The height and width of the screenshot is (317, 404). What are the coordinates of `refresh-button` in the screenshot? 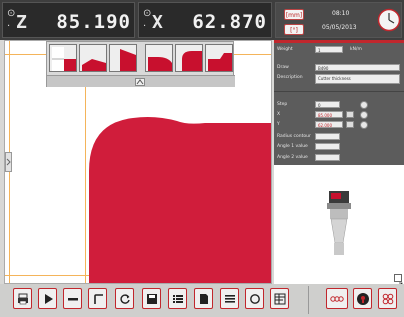 It's located at (124, 298).